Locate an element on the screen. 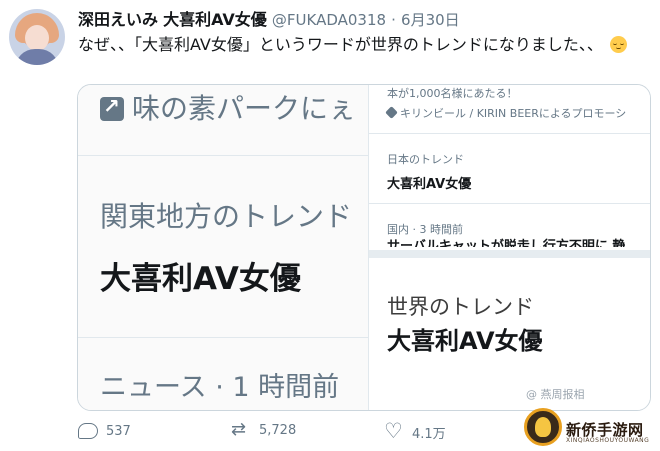 The height and width of the screenshot is (451, 660). retweet-count: 5,728 is located at coordinates (278, 430).